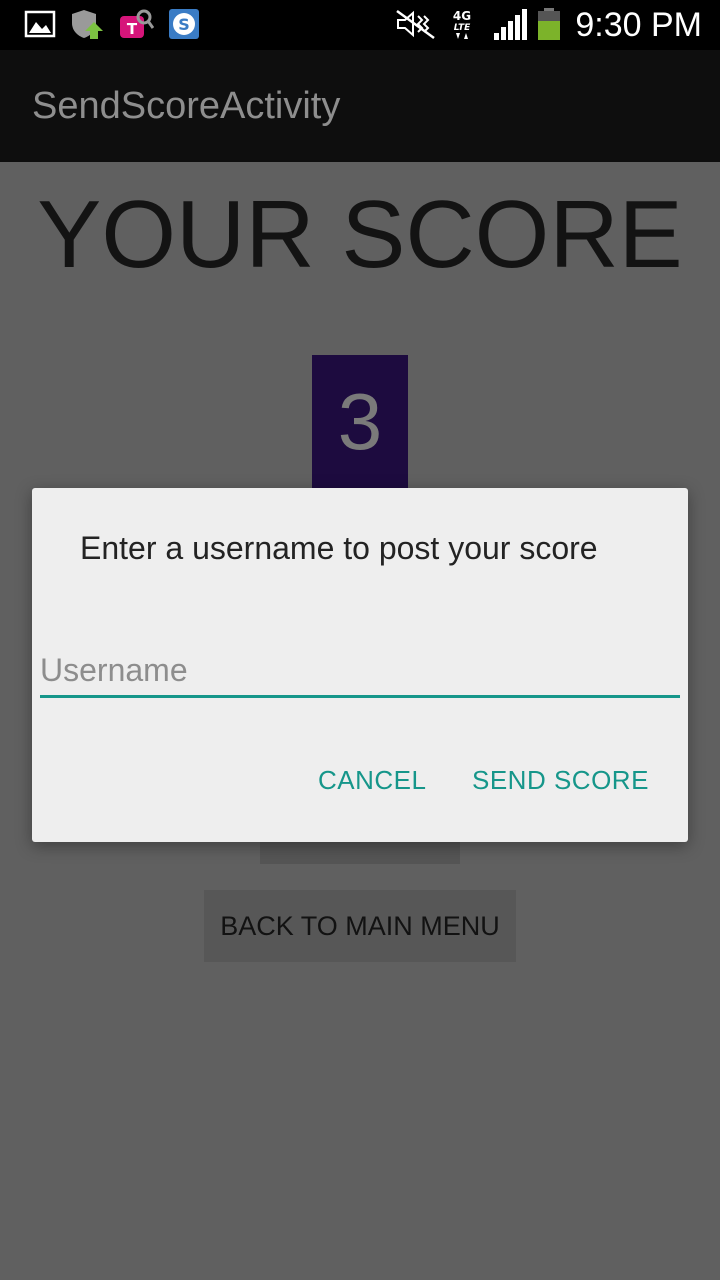 This screenshot has width=720, height=1280. I want to click on back-to-main-menu-button: BACK TO MAIN MENU, so click(360, 926).